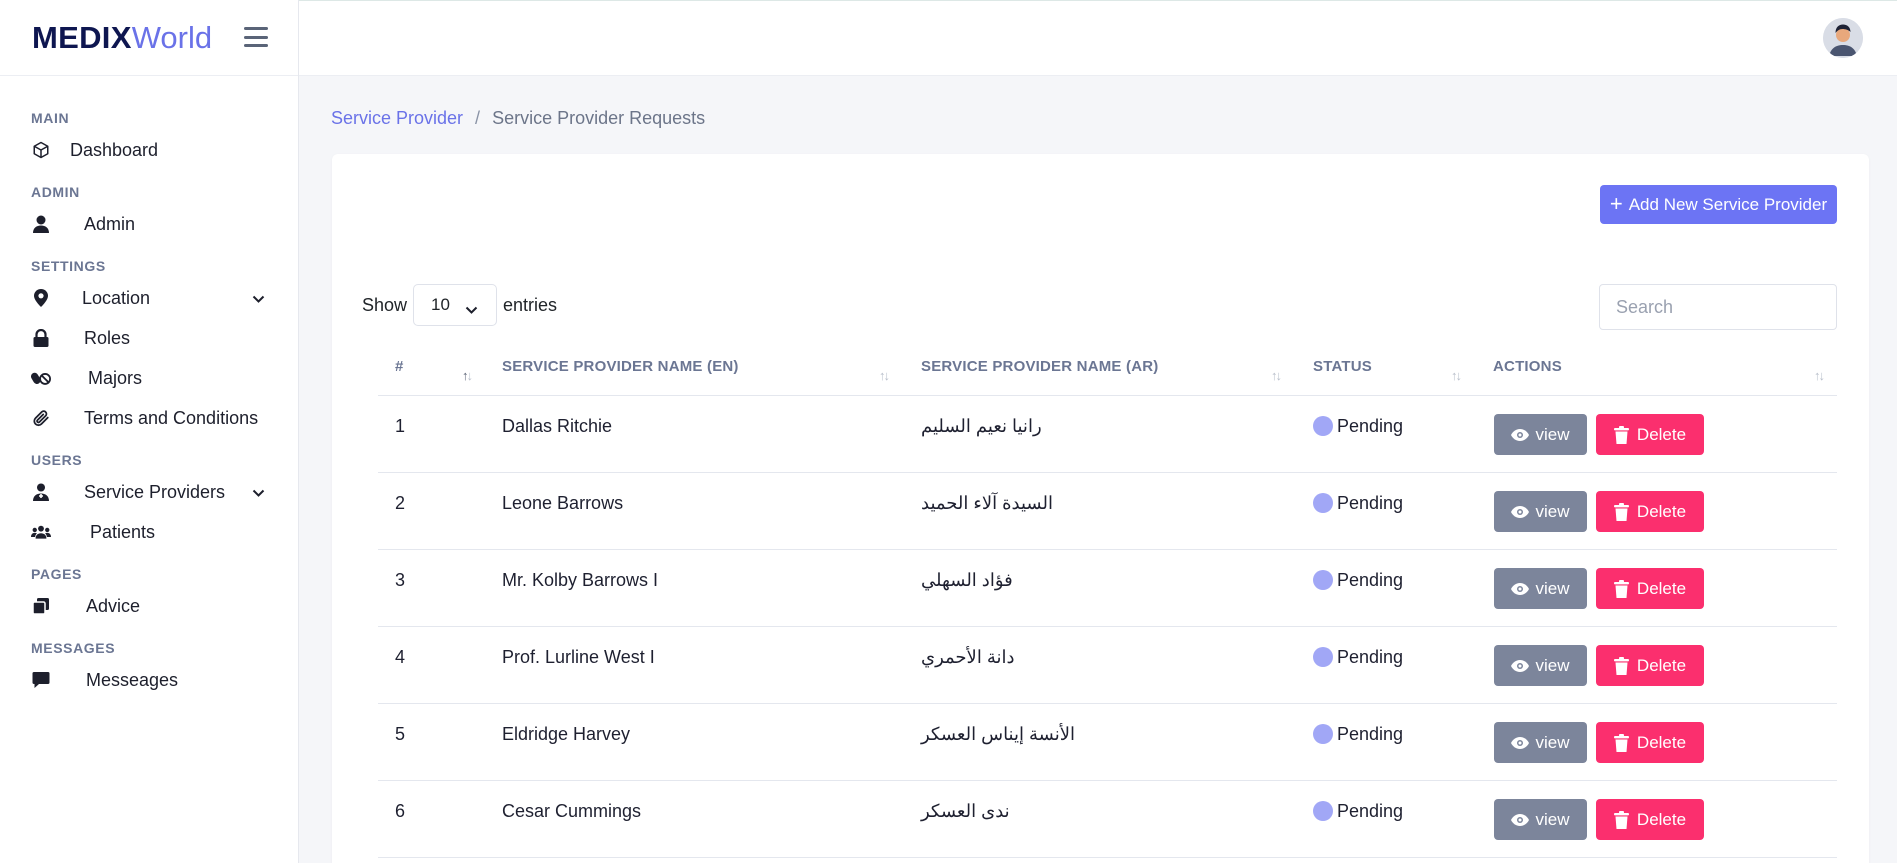  What do you see at coordinates (1527, 366) in the screenshot?
I see `column-header-actions: ACTIONS` at bounding box center [1527, 366].